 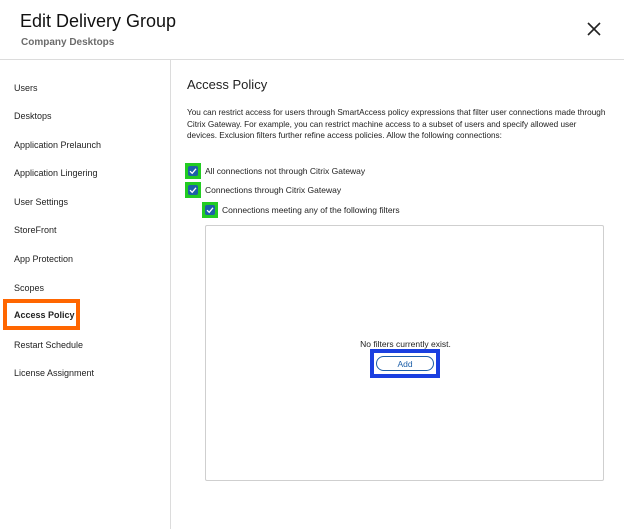 I want to click on checkbox-not-through-gateway, so click(x=193, y=171).